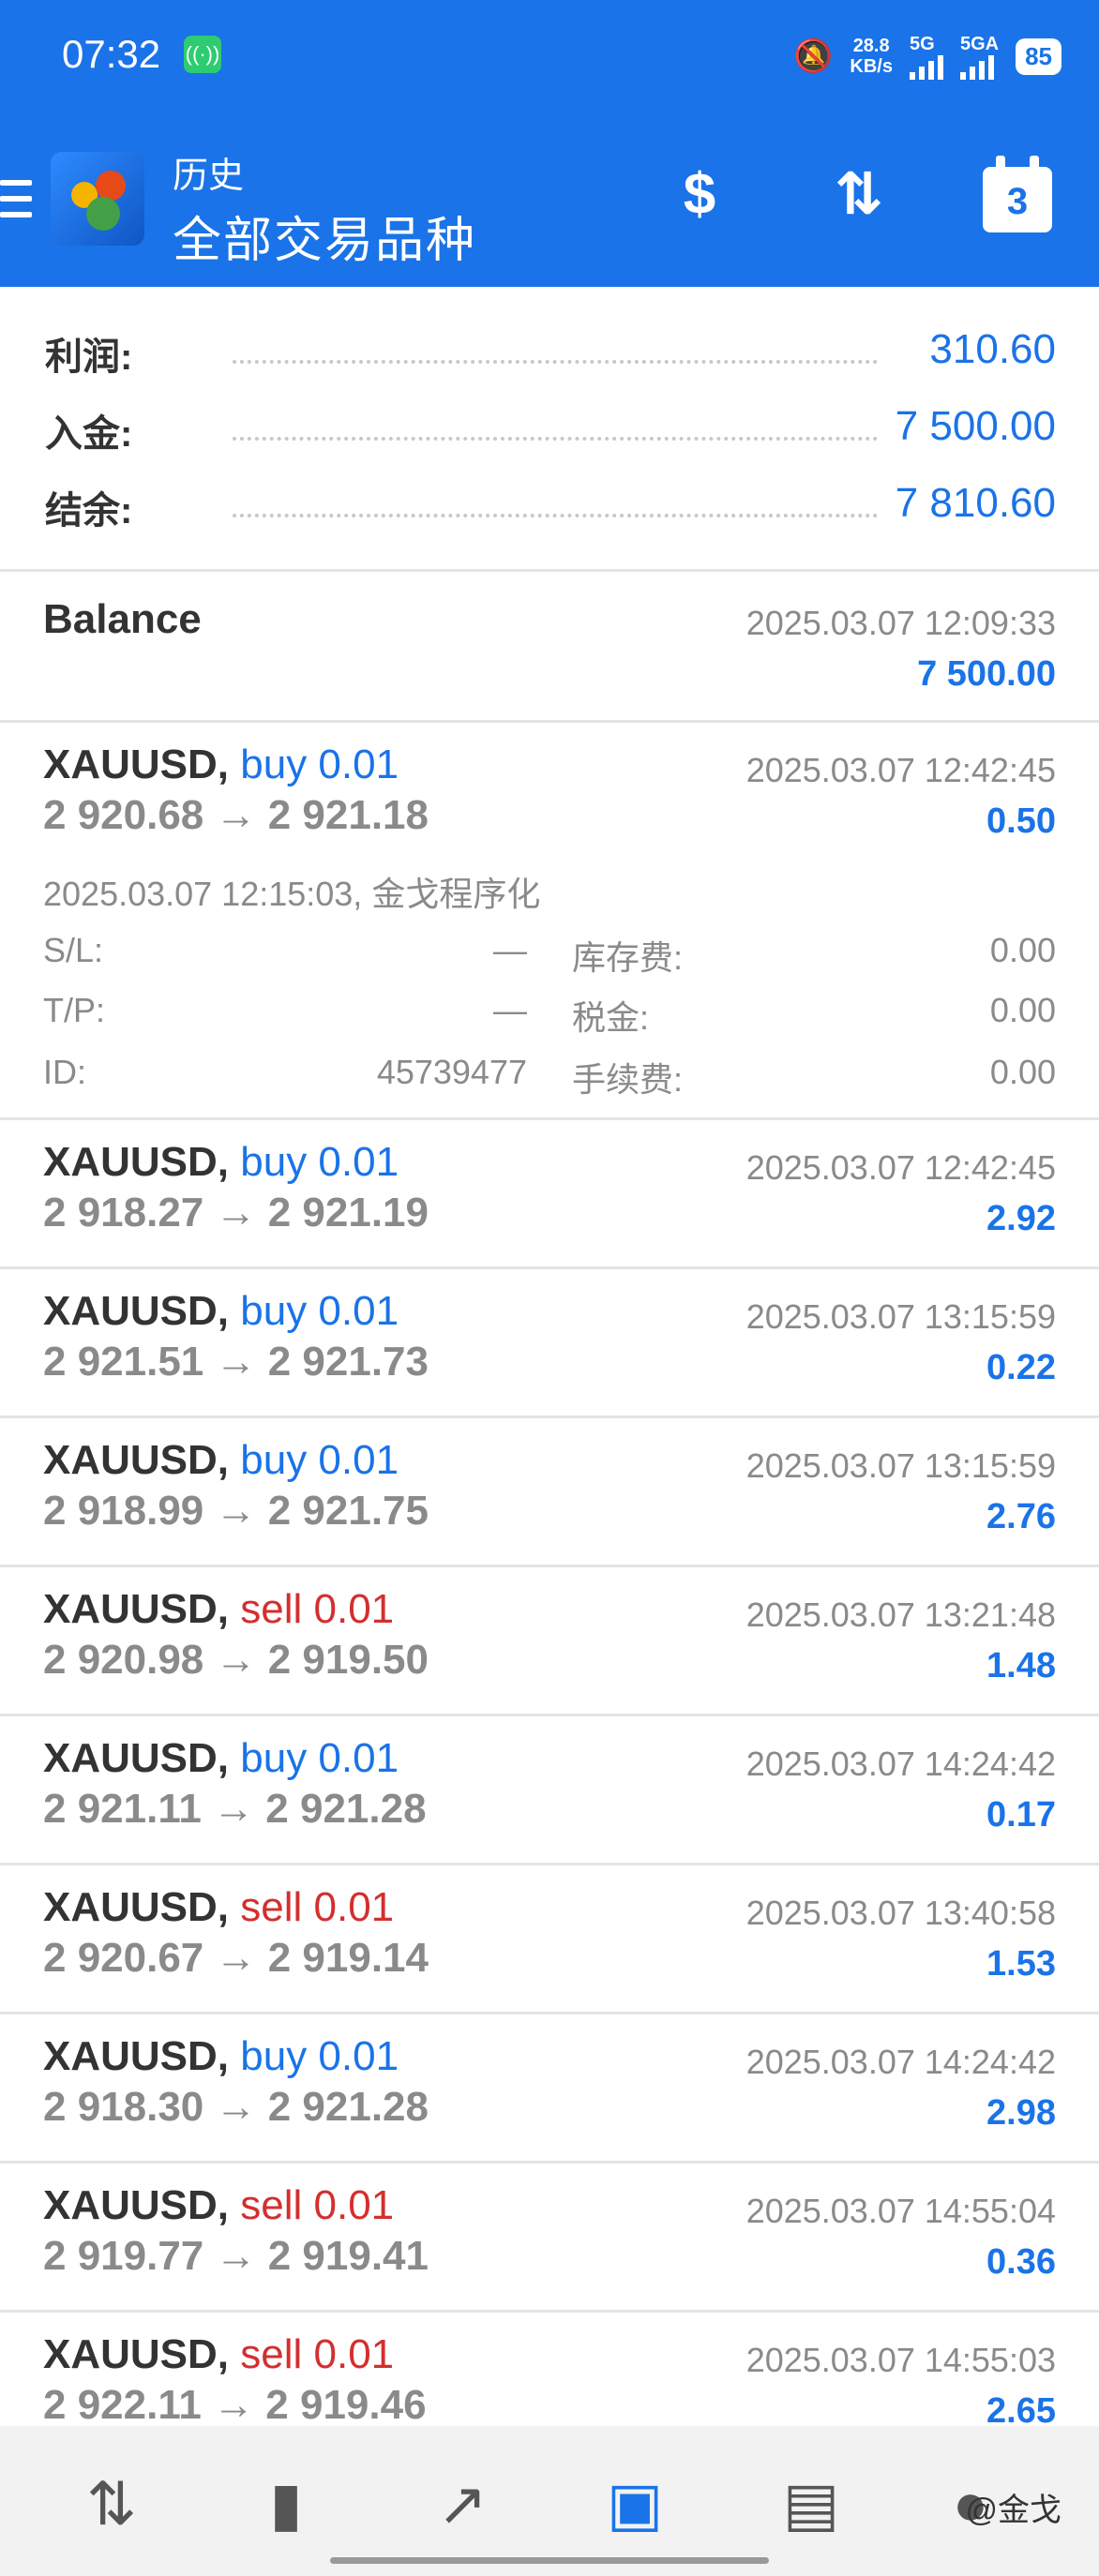 The image size is (1099, 2576). I want to click on tax-label: 税金:, so click(611, 1018).